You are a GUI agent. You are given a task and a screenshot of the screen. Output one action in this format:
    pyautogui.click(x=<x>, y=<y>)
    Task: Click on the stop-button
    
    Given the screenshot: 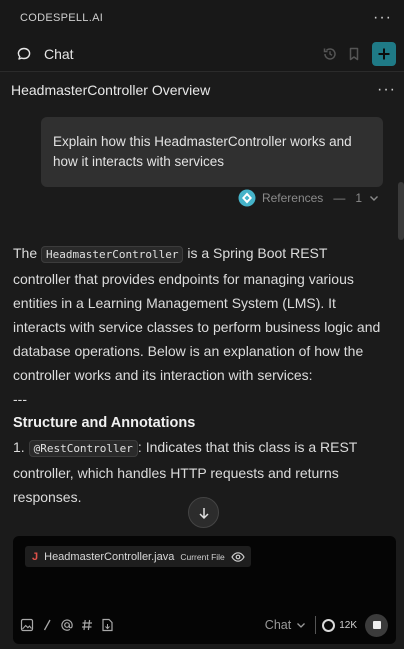 What is the action you would take?
    pyautogui.click(x=376, y=625)
    